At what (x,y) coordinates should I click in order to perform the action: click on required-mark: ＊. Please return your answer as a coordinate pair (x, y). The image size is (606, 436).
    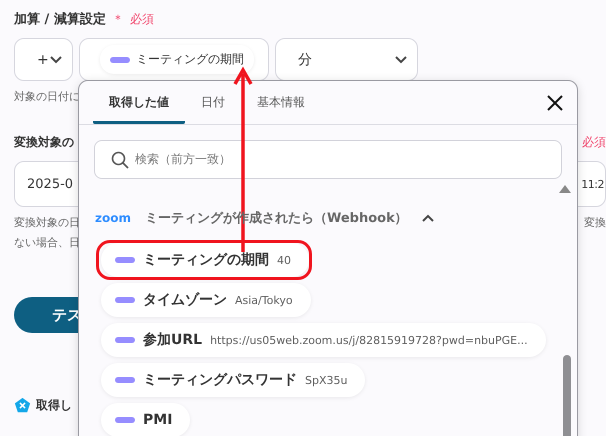
    Looking at the image, I should click on (118, 19).